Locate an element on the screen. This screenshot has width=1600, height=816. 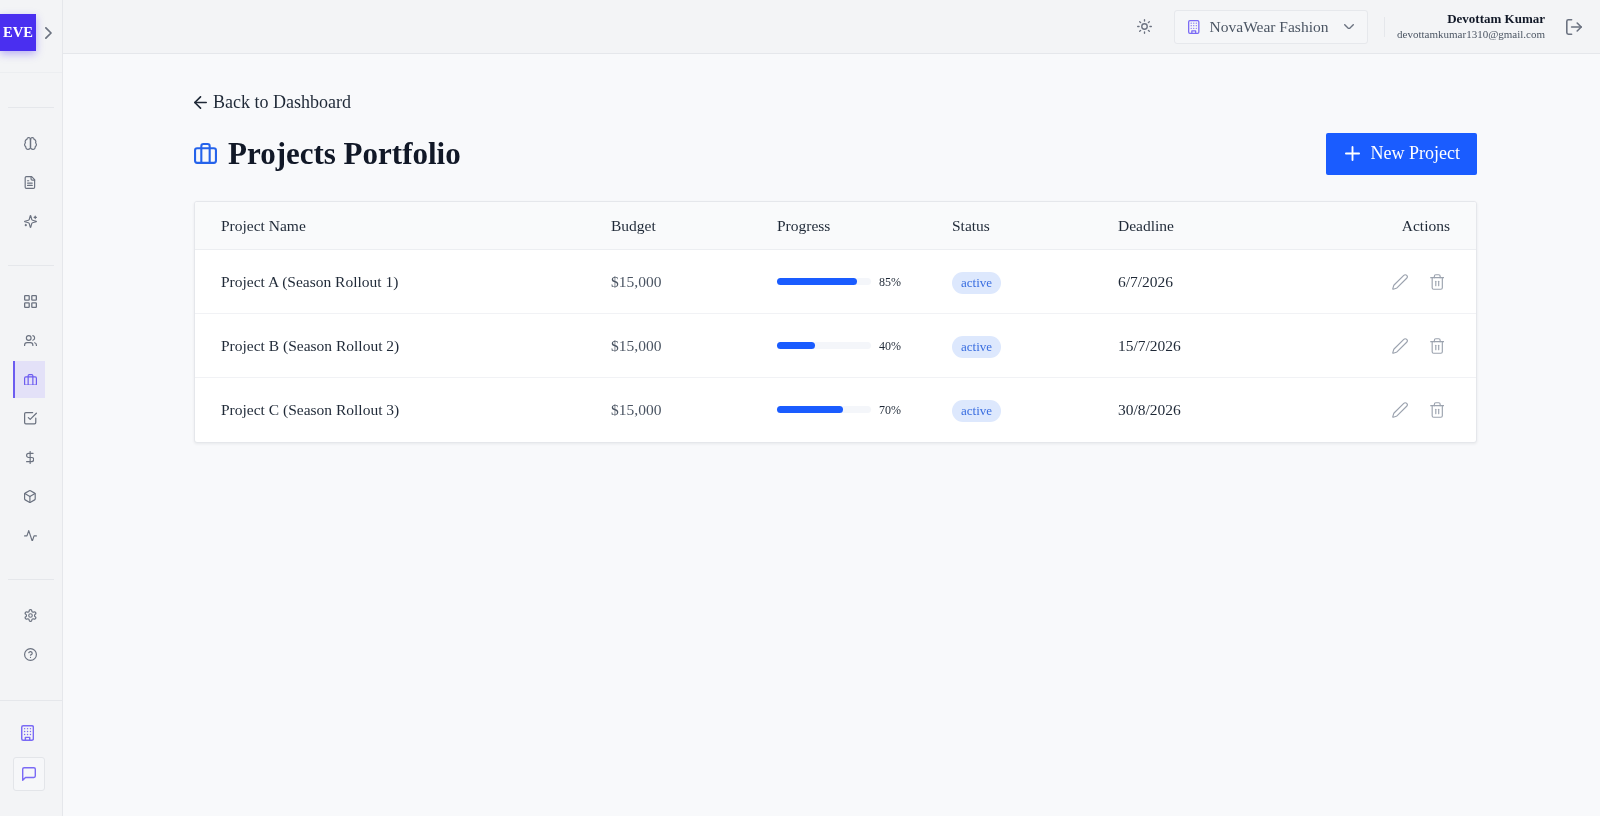
progress-reading: 70% is located at coordinates (890, 410).